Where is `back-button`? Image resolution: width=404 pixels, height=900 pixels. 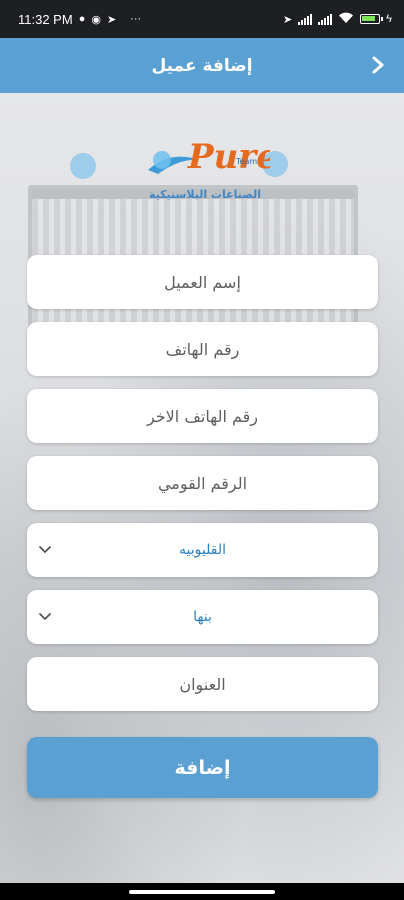 back-button is located at coordinates (378, 65).